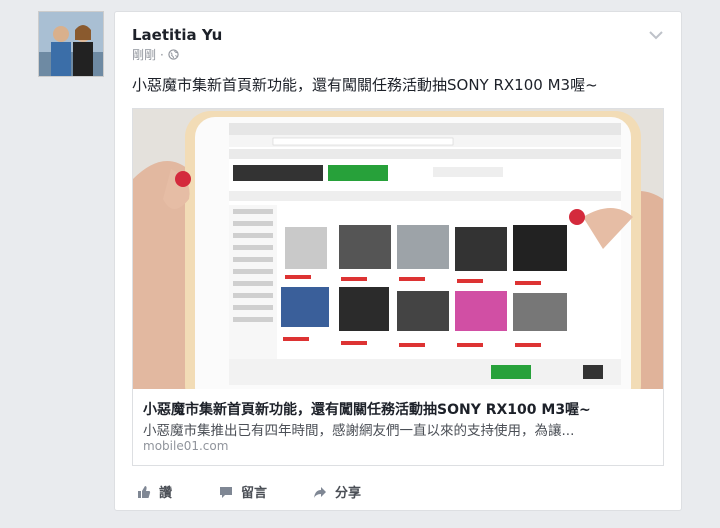 The width and height of the screenshot is (720, 528). Describe the element at coordinates (186, 446) in the screenshot. I see `link-domain: mobile01.com` at that location.